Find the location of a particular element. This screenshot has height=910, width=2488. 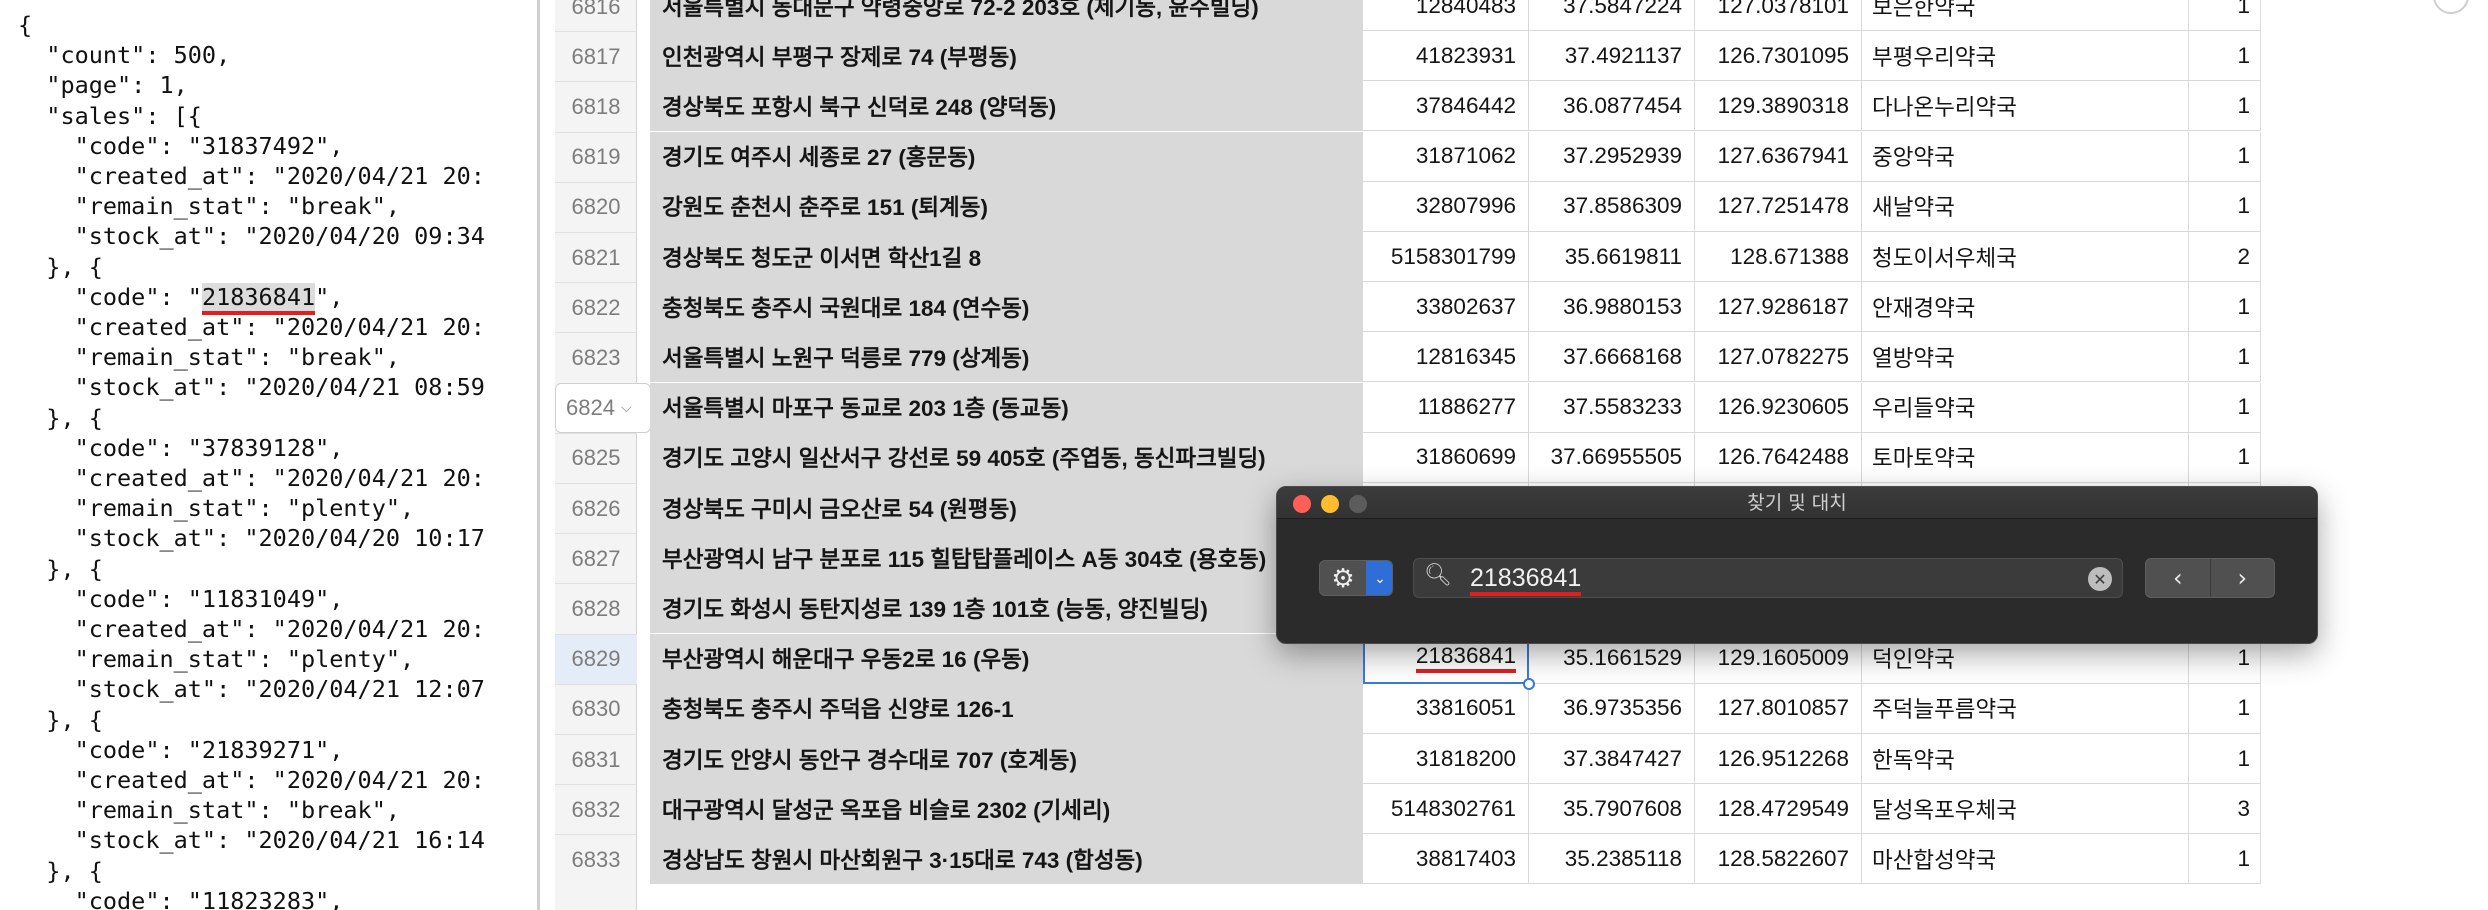

cell-code: 12816345 is located at coordinates (1446, 357).